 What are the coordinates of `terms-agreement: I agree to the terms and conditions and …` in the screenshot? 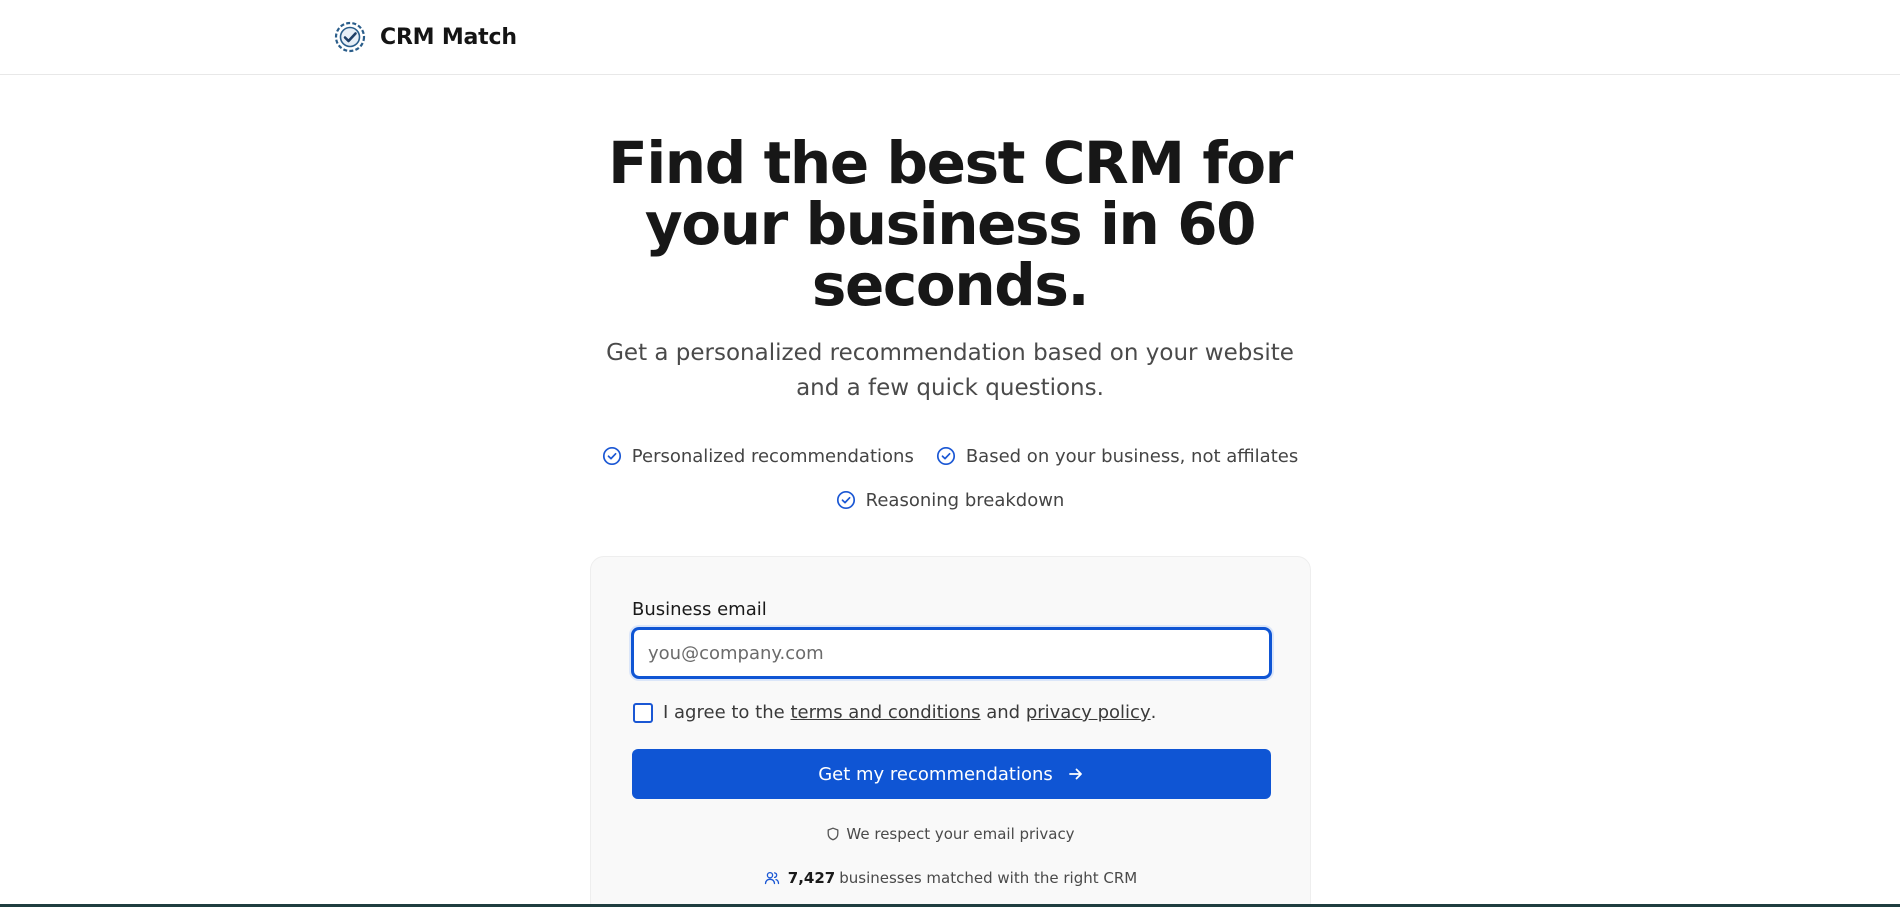 It's located at (894, 712).